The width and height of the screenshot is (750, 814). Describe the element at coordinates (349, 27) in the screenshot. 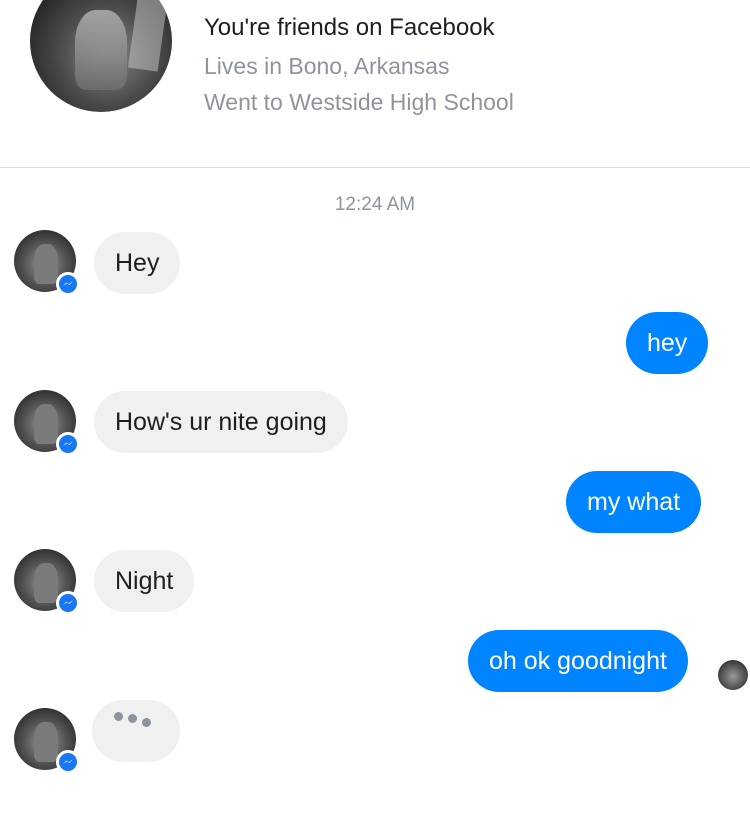

I see `friends-status: You're friends on Facebook` at that location.